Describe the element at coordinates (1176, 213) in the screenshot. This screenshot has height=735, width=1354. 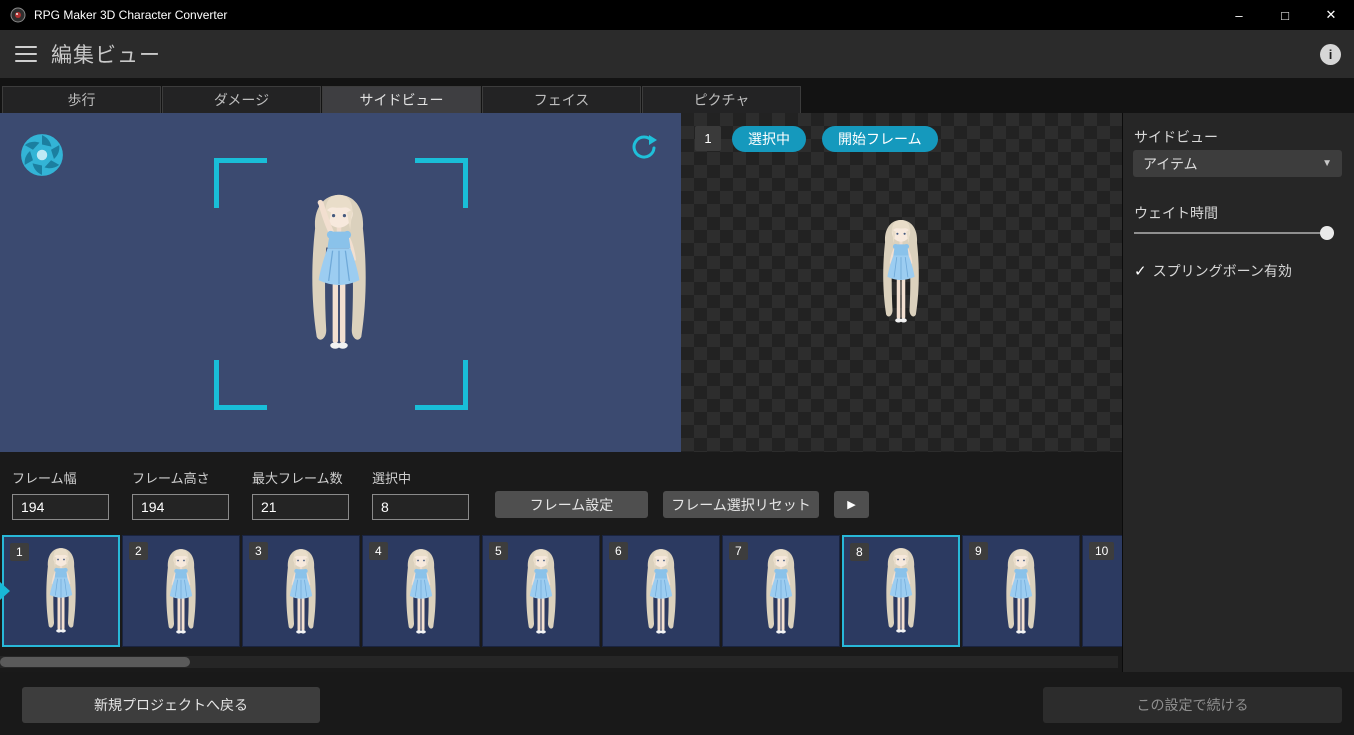
I see `wait-time-label: ウェイト時間` at that location.